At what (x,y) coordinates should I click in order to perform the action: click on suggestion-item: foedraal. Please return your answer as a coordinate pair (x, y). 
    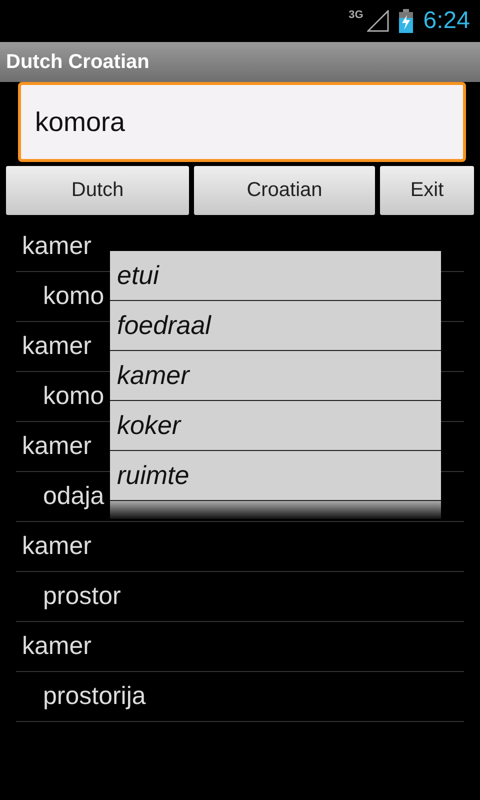
    Looking at the image, I should click on (275, 326).